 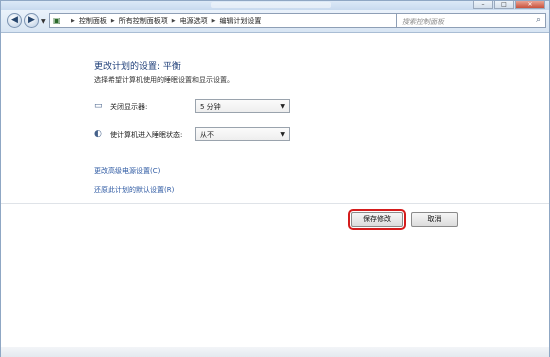 What do you see at coordinates (423, 22) in the screenshot?
I see `search-input: 搜索控制面板` at bounding box center [423, 22].